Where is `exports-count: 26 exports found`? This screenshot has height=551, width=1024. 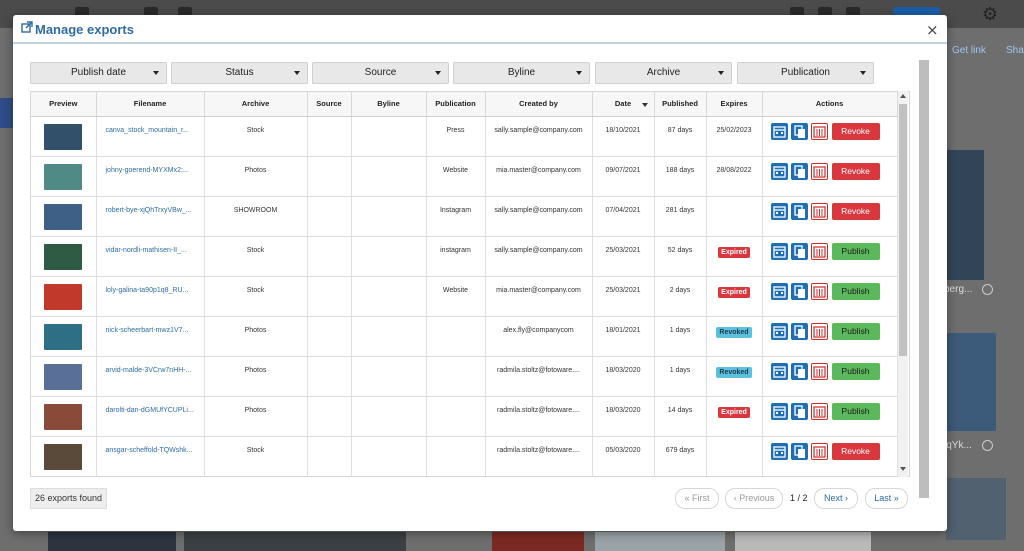
exports-count: 26 exports found is located at coordinates (68, 498).